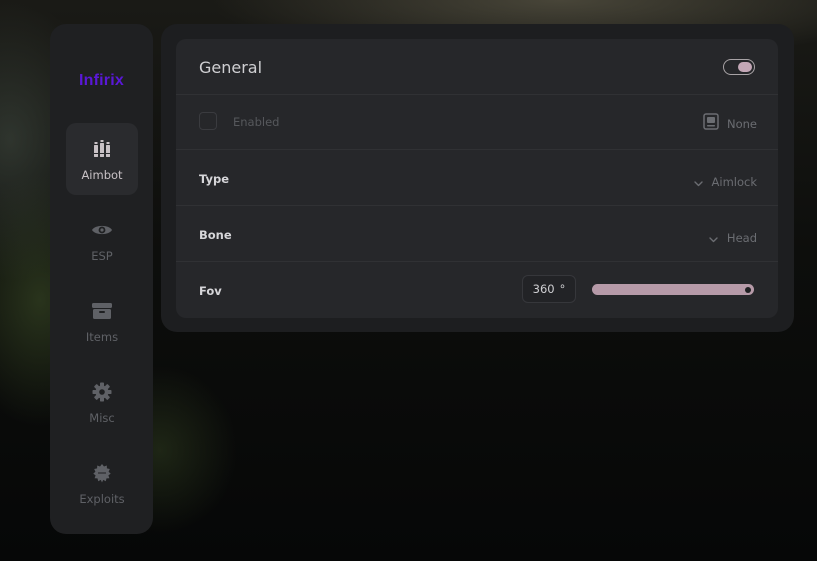 The width and height of the screenshot is (817, 561). I want to click on sidebar-item-label: Items, so click(102, 337).